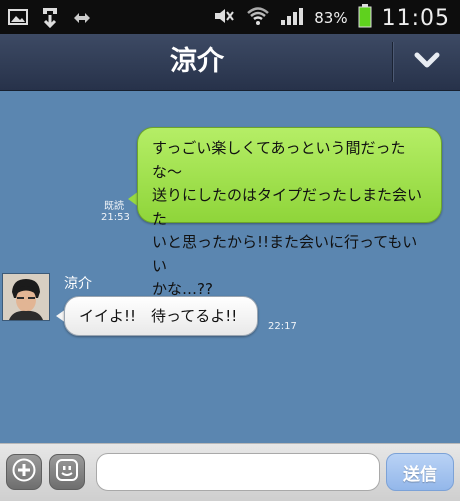  Describe the element at coordinates (197, 61) in the screenshot. I see `chat-title: 涼介` at that location.